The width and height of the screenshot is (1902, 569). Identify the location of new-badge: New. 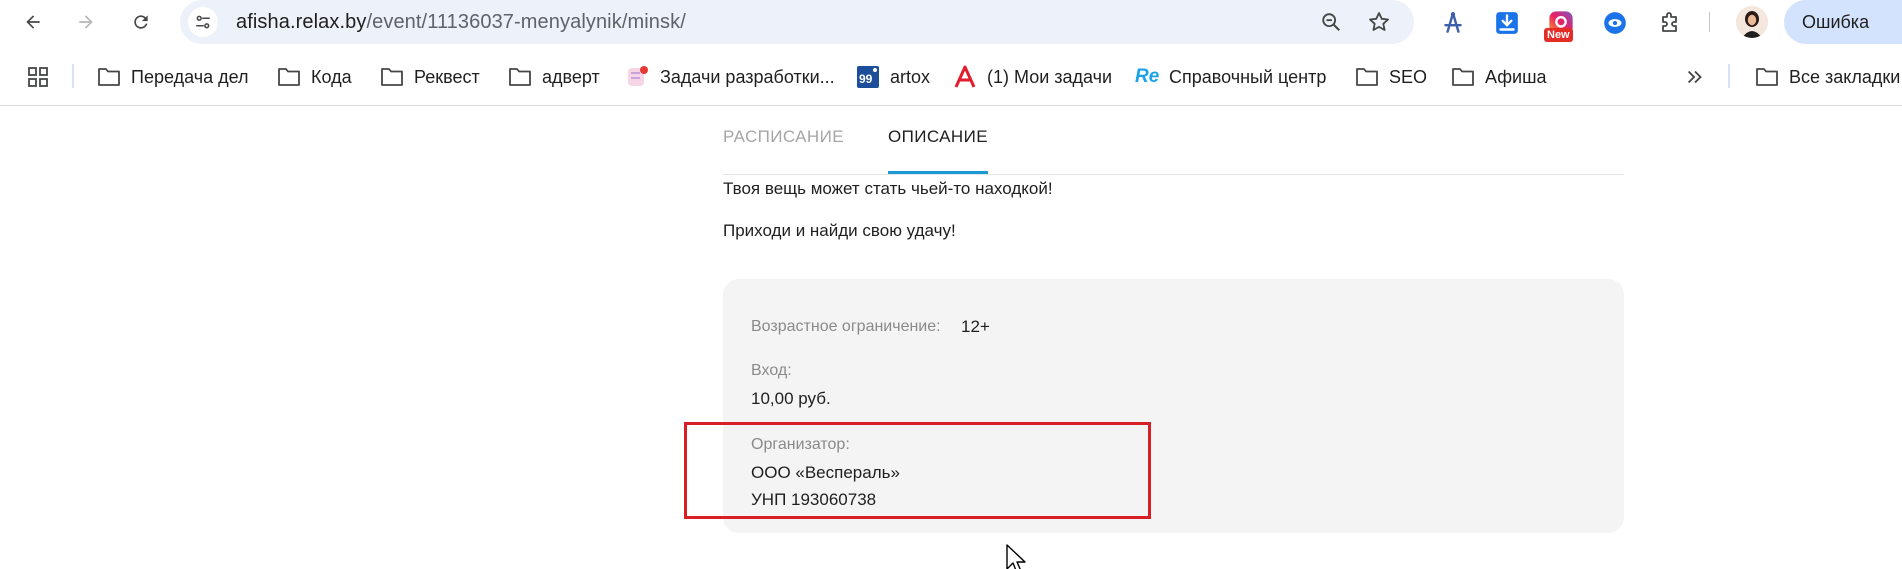
(1558, 35).